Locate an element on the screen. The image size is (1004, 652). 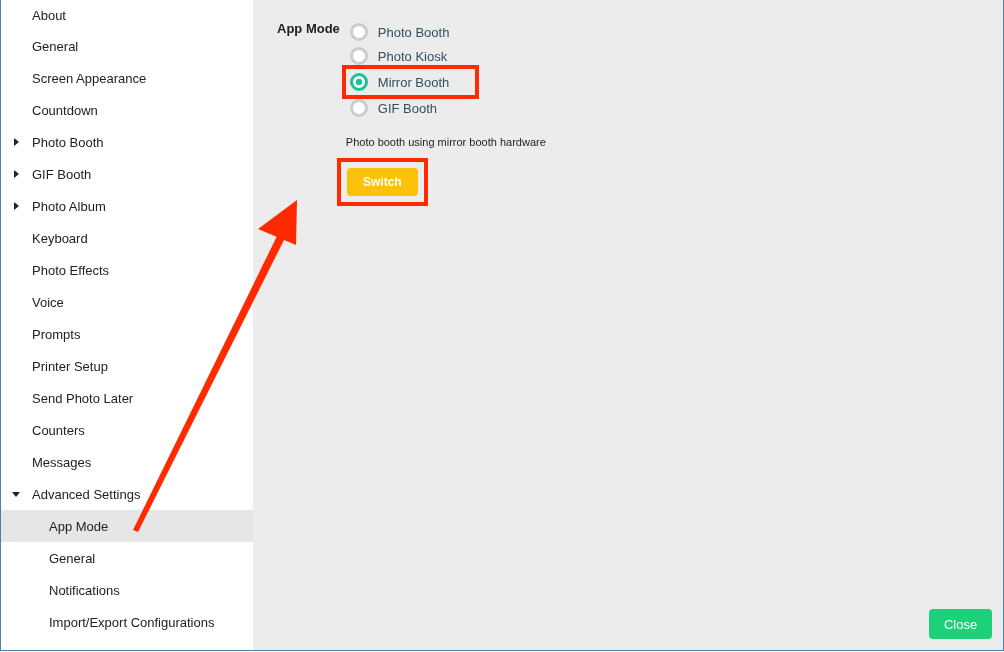
sidebar-item: Notifications is located at coordinates (127, 590).